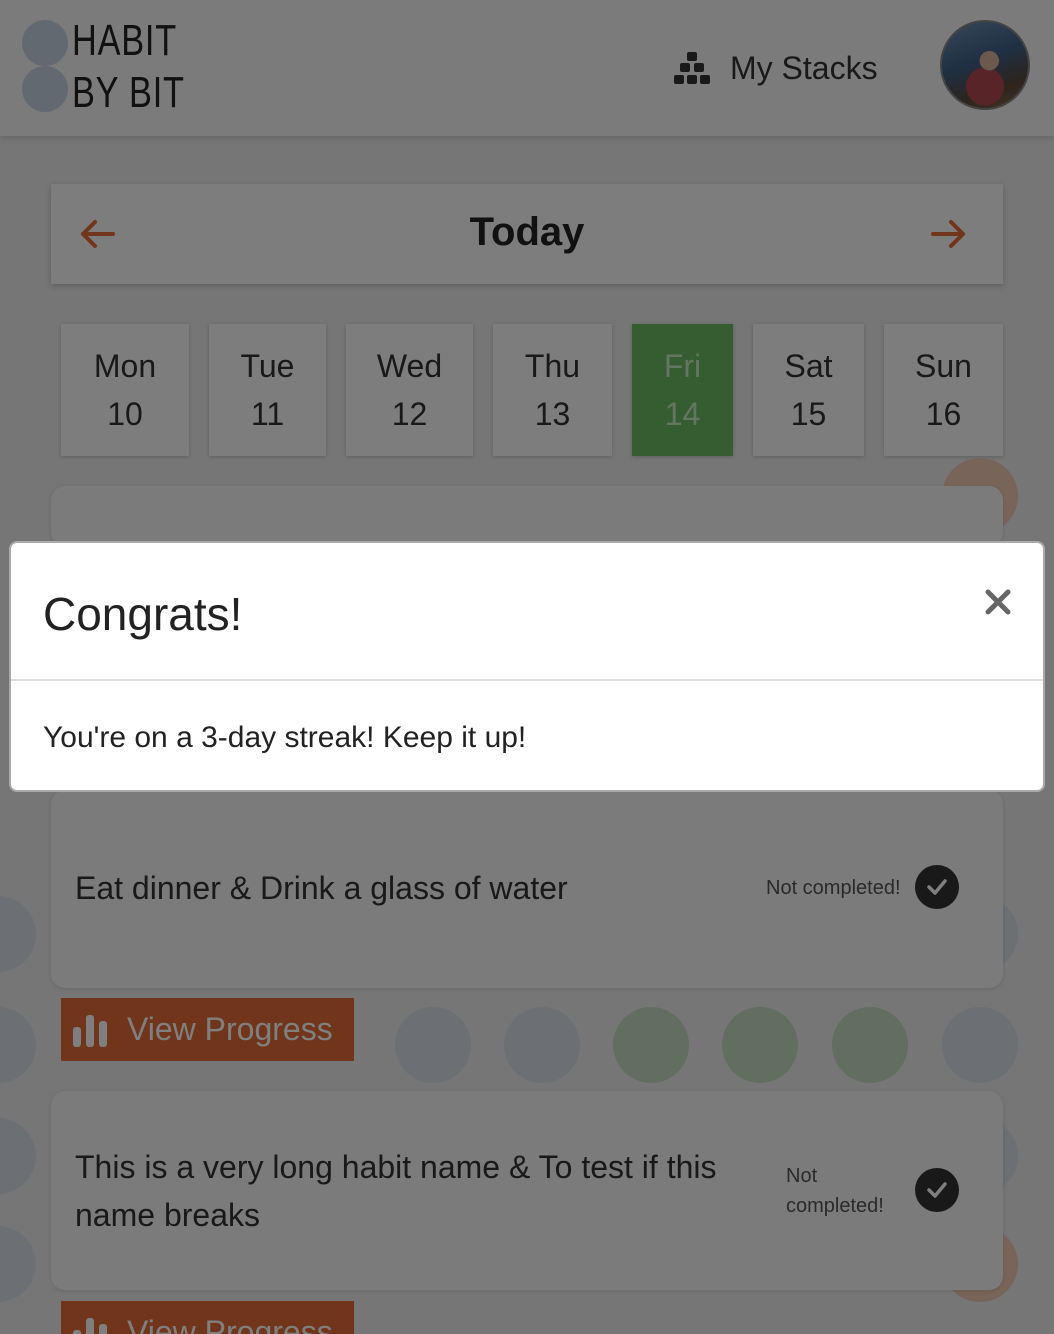  What do you see at coordinates (285, 737) in the screenshot?
I see `modal-message: You're on a 3-day streak! Keep it up!` at bounding box center [285, 737].